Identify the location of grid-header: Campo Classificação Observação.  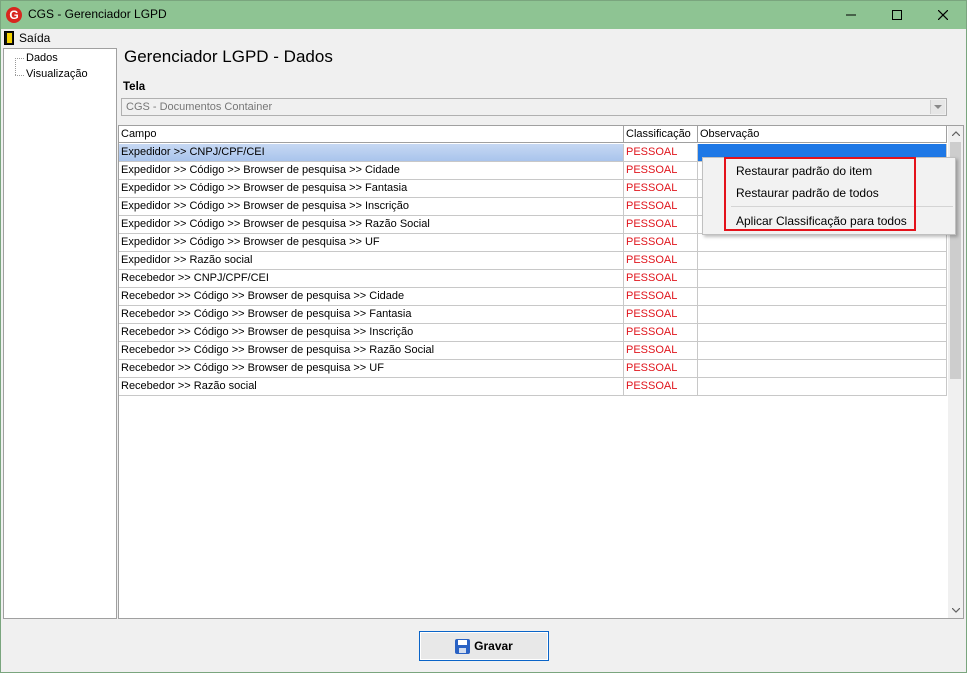
(533, 134).